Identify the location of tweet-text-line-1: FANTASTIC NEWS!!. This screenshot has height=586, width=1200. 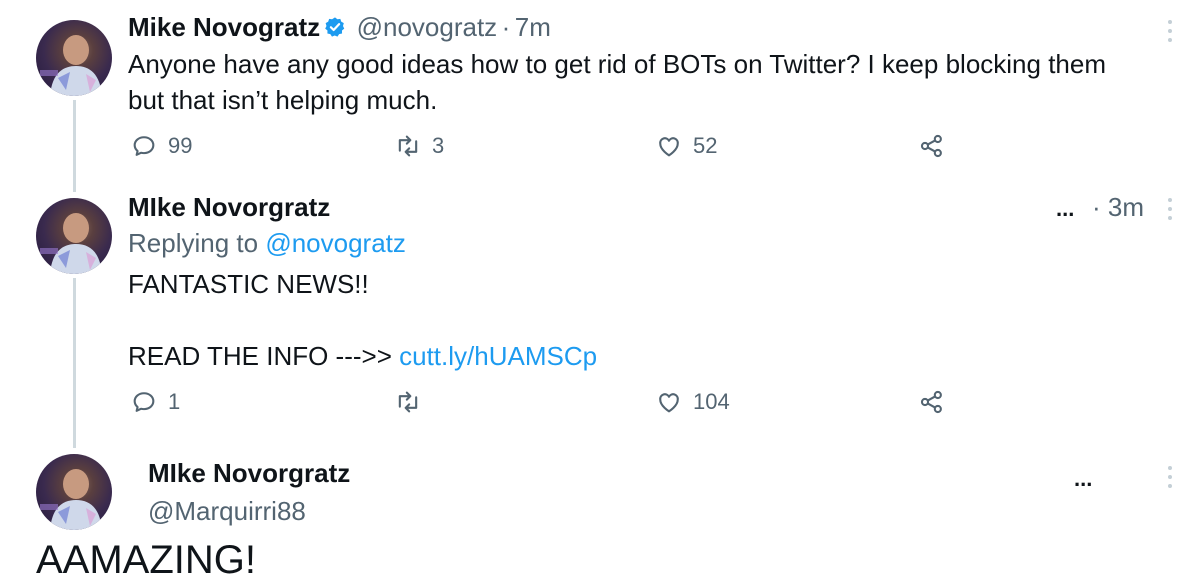
(248, 284).